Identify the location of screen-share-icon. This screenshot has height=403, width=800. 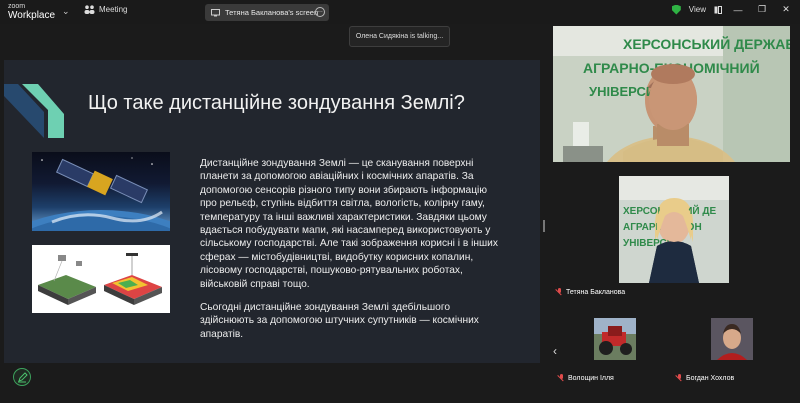
(215, 12).